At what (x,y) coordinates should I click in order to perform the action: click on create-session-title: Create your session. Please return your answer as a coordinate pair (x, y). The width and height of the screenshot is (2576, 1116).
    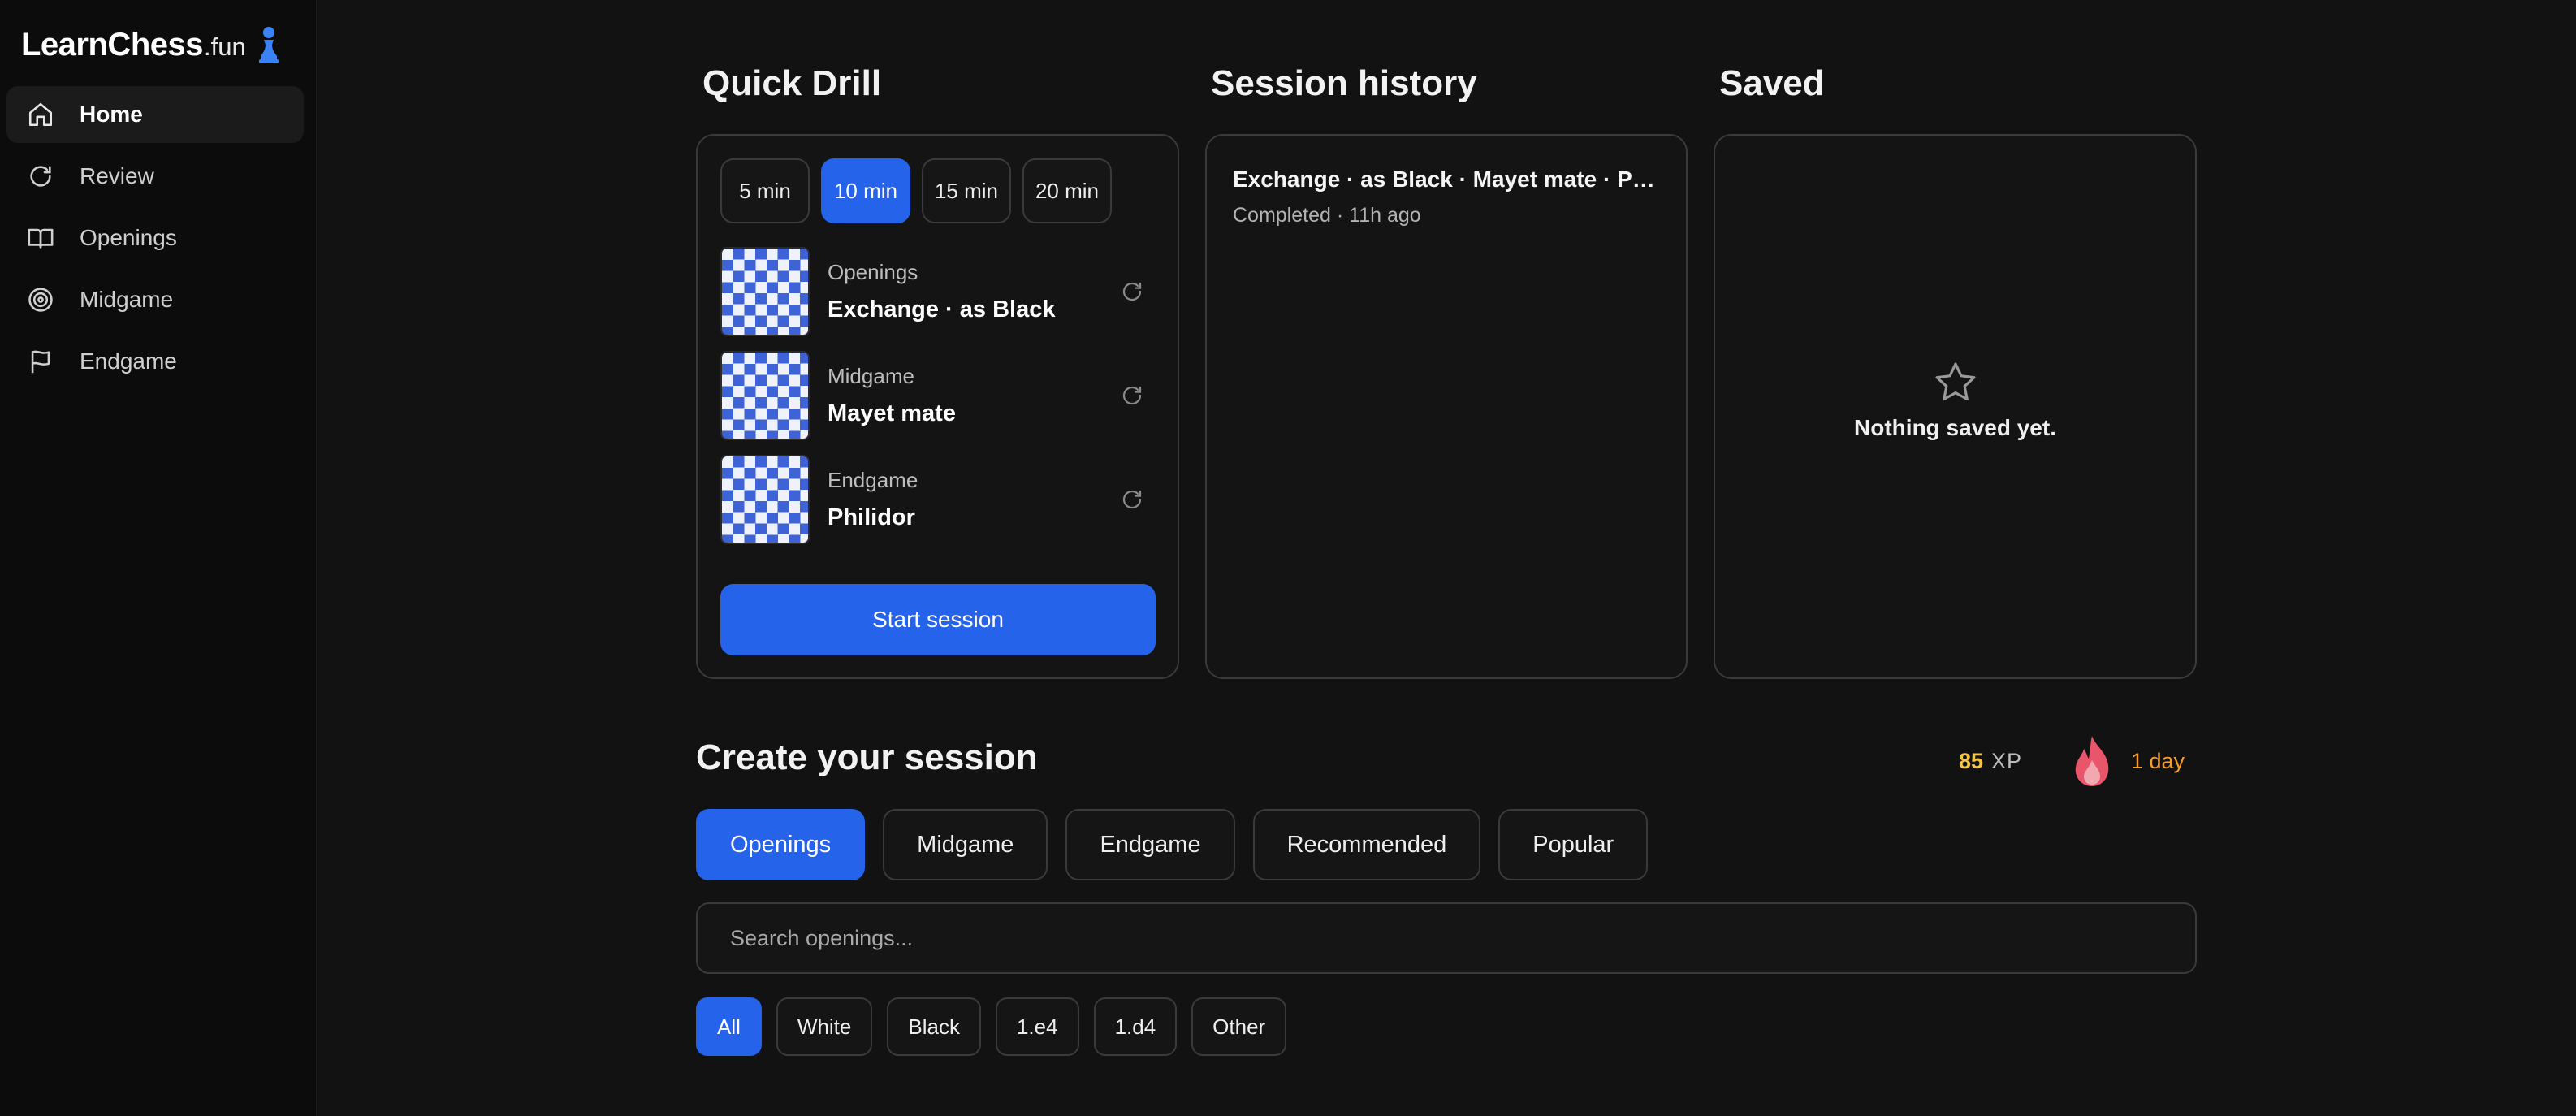
    Looking at the image, I should click on (867, 757).